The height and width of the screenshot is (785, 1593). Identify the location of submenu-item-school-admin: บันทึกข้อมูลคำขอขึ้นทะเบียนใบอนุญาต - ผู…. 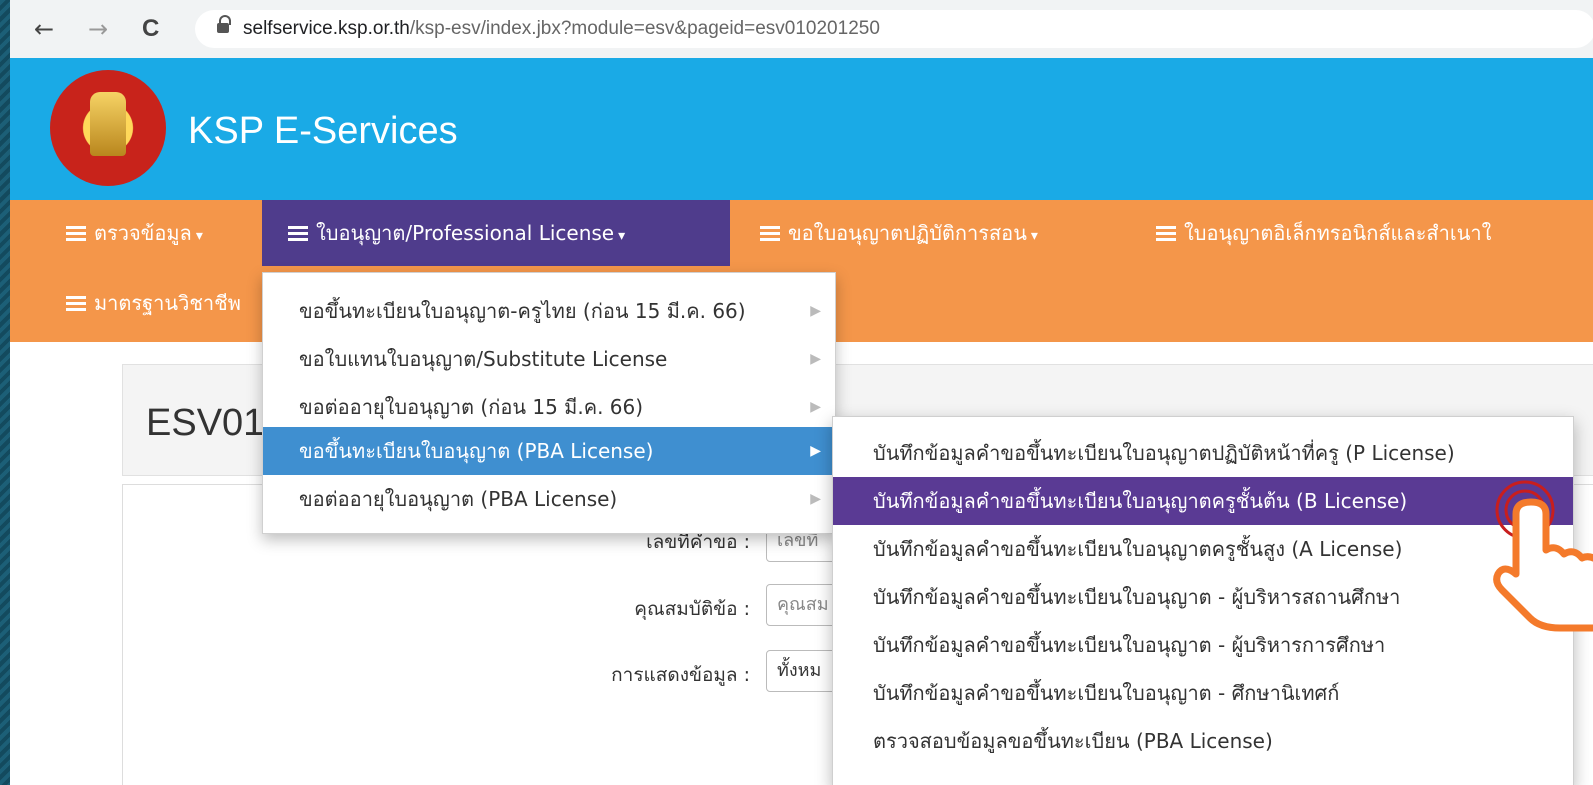
(1203, 597).